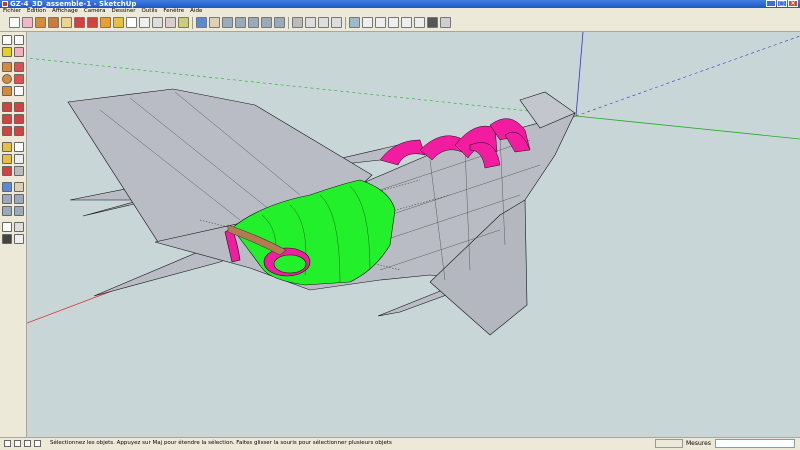 Image resolution: width=800 pixels, height=450 pixels. What do you see at coordinates (336, 22) in the screenshot?
I see `section-icon` at bounding box center [336, 22].